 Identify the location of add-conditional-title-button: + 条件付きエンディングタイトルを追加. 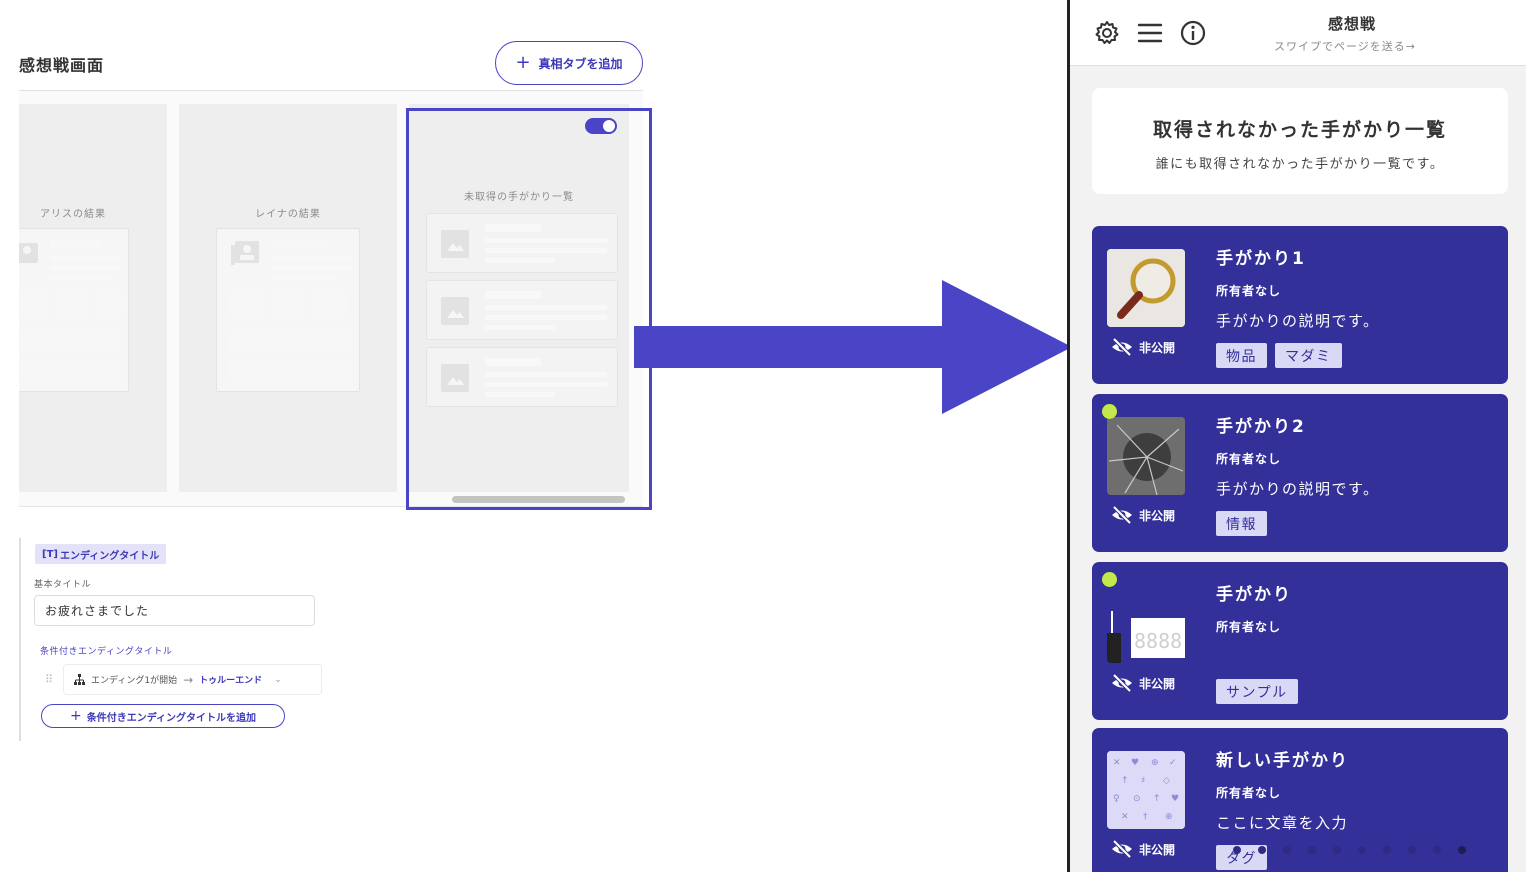
(163, 716).